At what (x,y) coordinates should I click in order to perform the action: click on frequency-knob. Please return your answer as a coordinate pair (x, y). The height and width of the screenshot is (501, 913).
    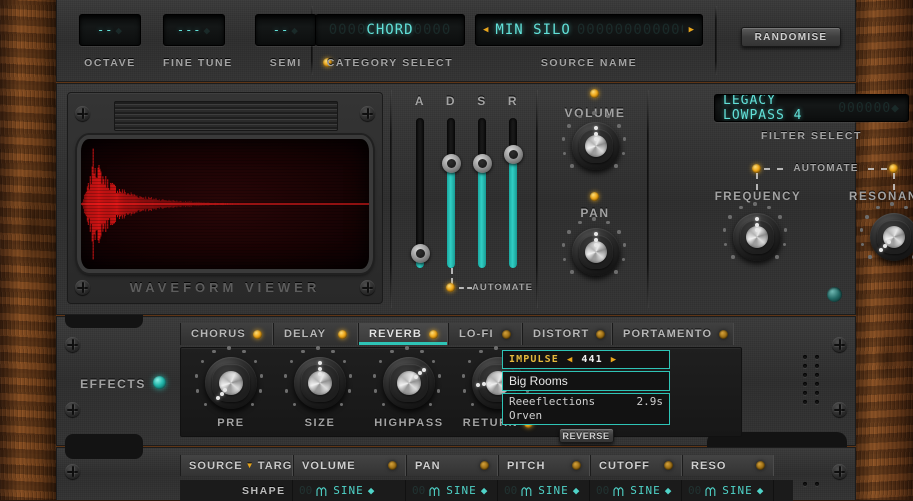
    Looking at the image, I should click on (755, 231).